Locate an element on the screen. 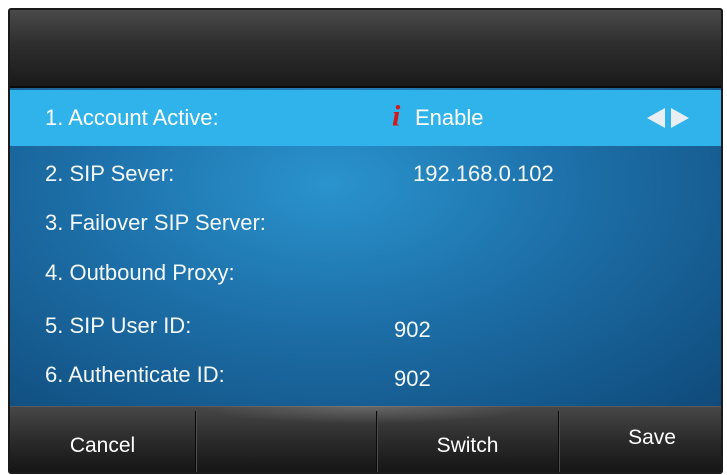  switch-button: Switch is located at coordinates (467, 439).